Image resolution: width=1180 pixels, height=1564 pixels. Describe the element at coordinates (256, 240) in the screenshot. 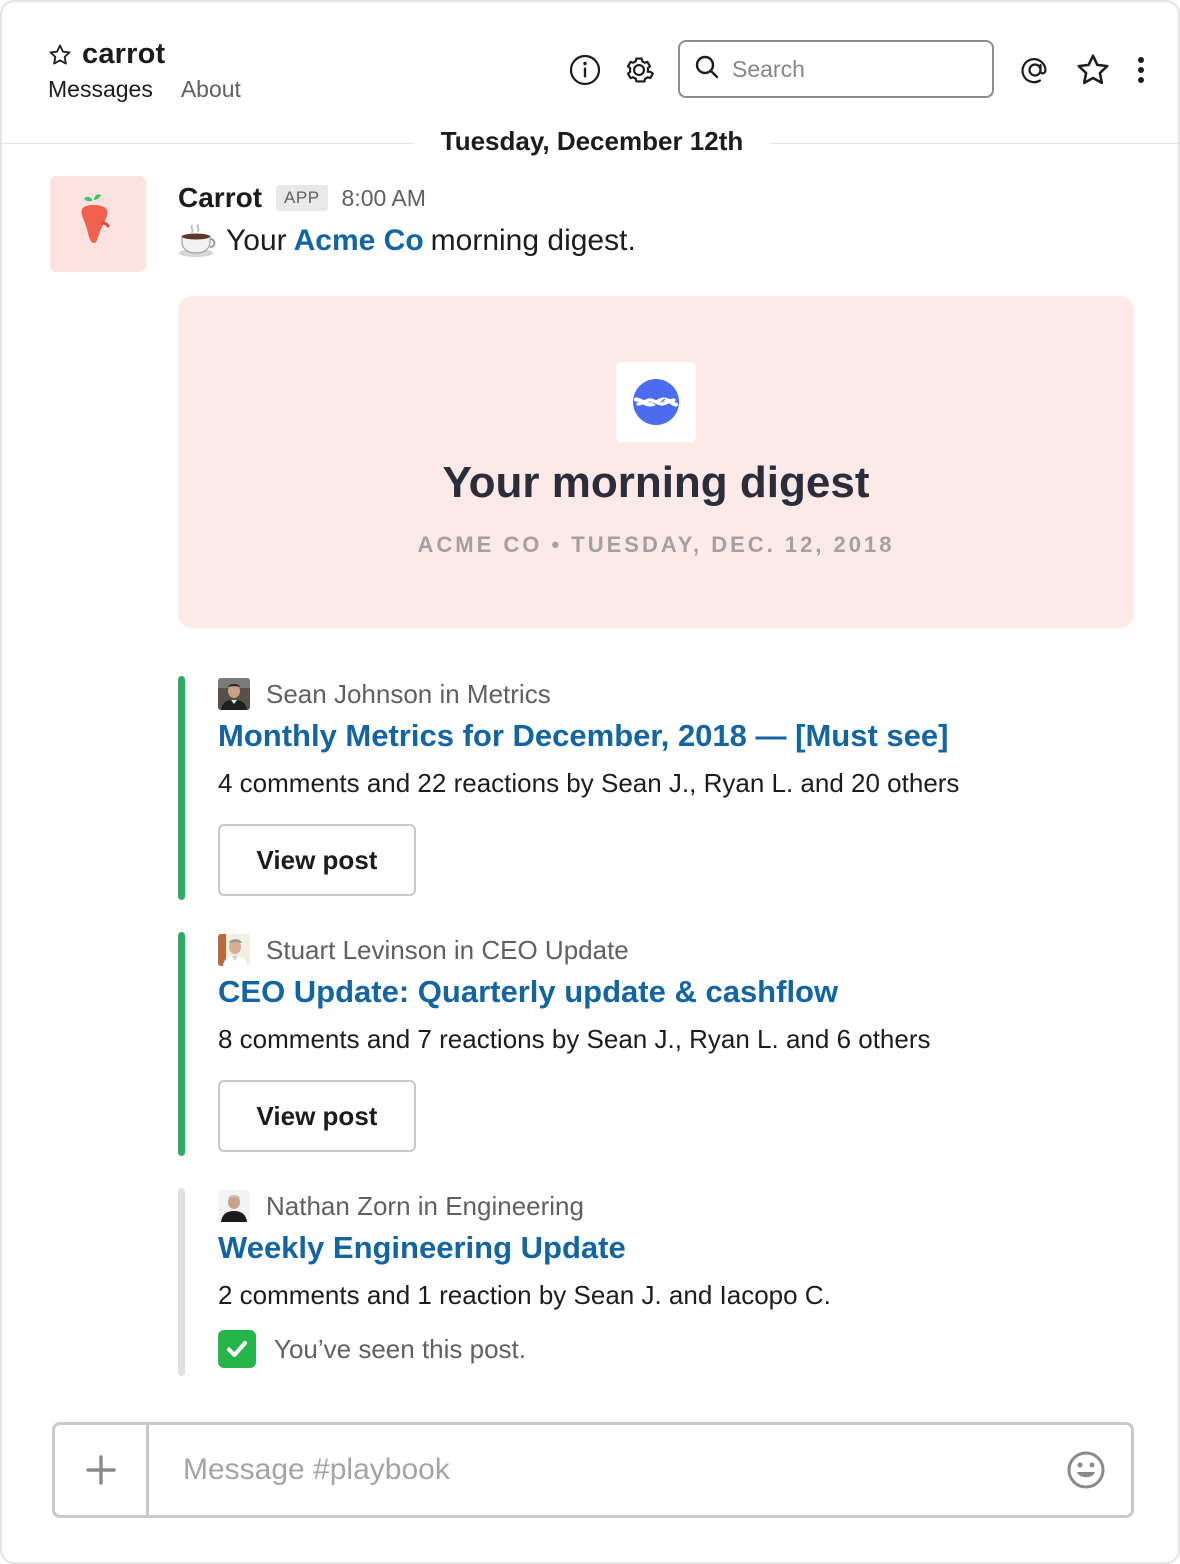

I see `message-text-prefix: Your` at that location.